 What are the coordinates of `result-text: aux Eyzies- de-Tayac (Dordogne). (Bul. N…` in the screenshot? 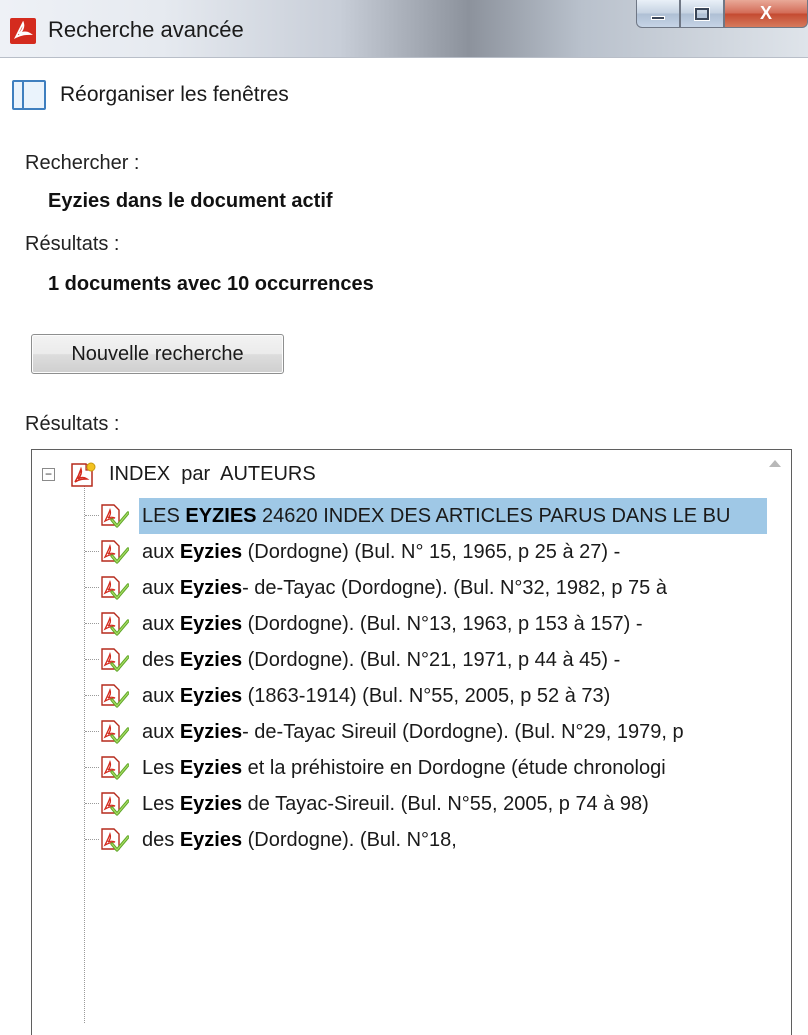 It's located at (451, 588).